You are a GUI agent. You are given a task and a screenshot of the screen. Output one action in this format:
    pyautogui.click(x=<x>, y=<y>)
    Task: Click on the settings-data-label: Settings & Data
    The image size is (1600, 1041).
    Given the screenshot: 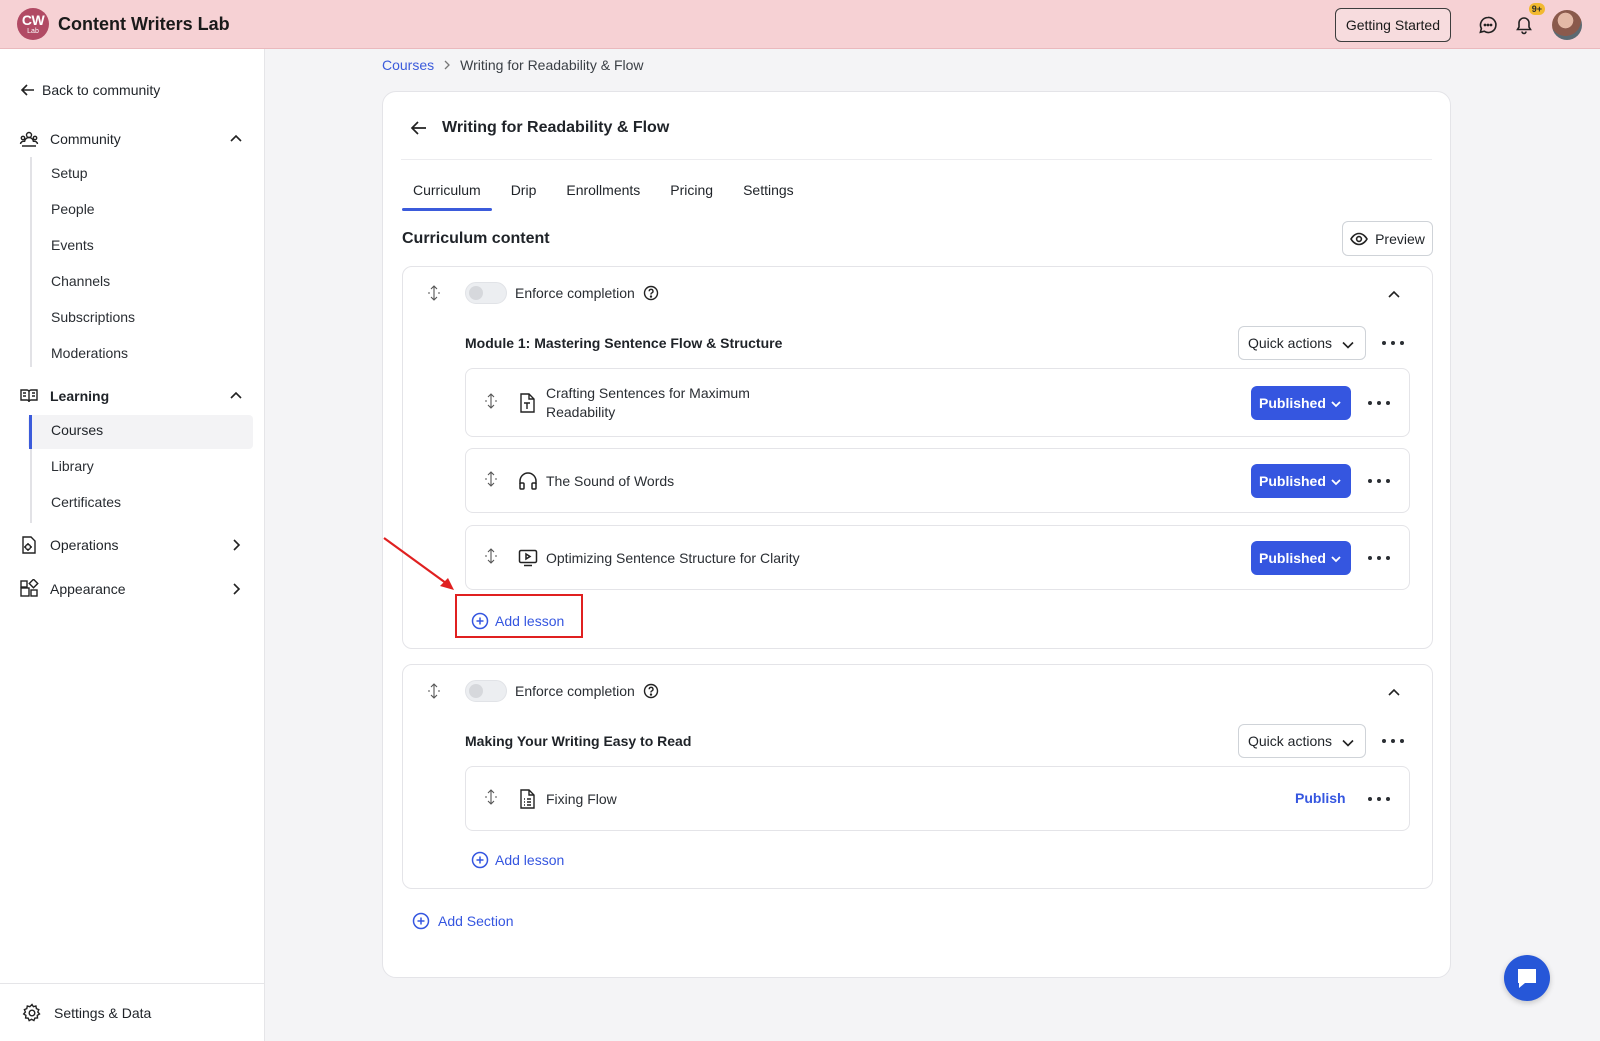 What is the action you would take?
    pyautogui.click(x=103, y=1012)
    